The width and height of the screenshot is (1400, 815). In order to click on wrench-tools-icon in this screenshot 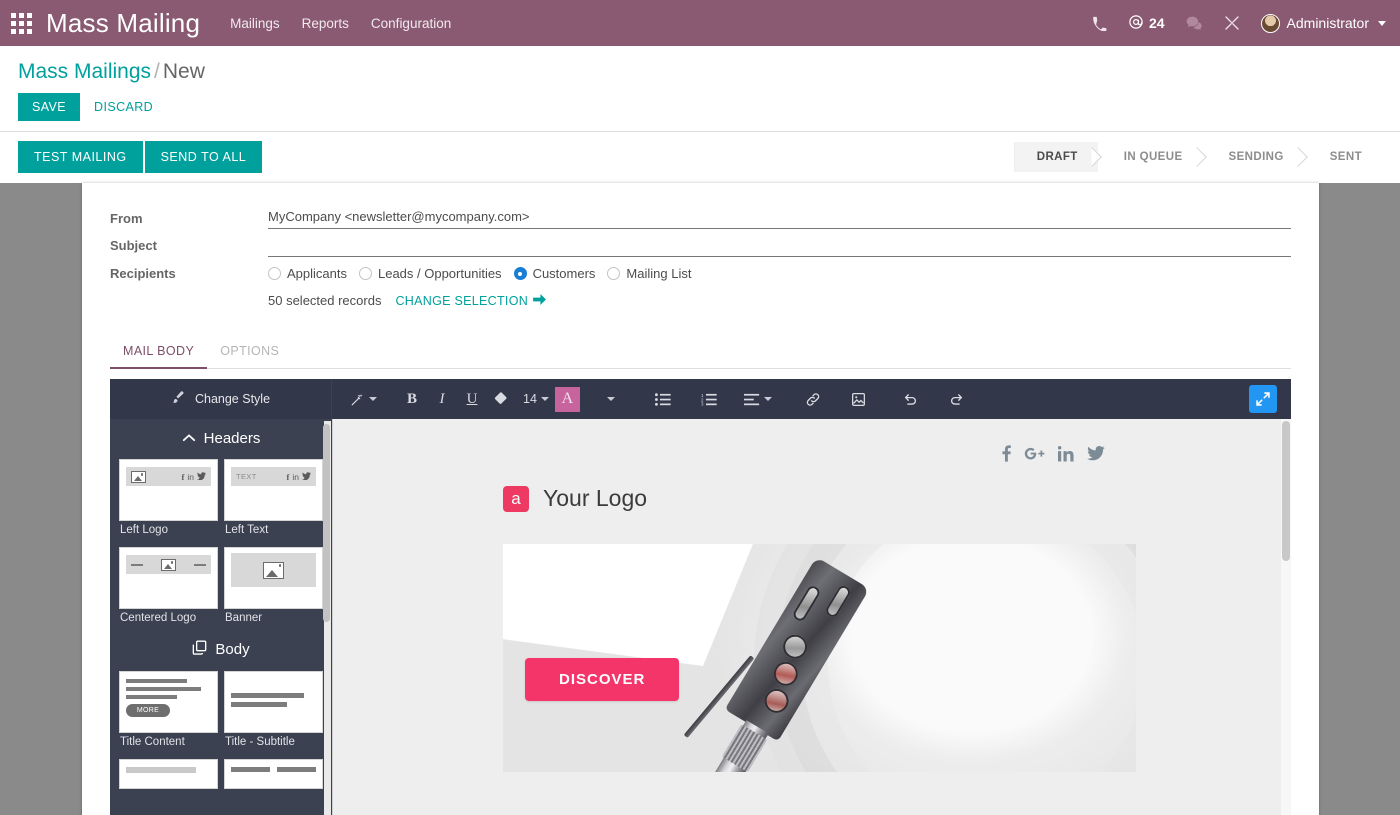, I will do `click(1232, 23)`.